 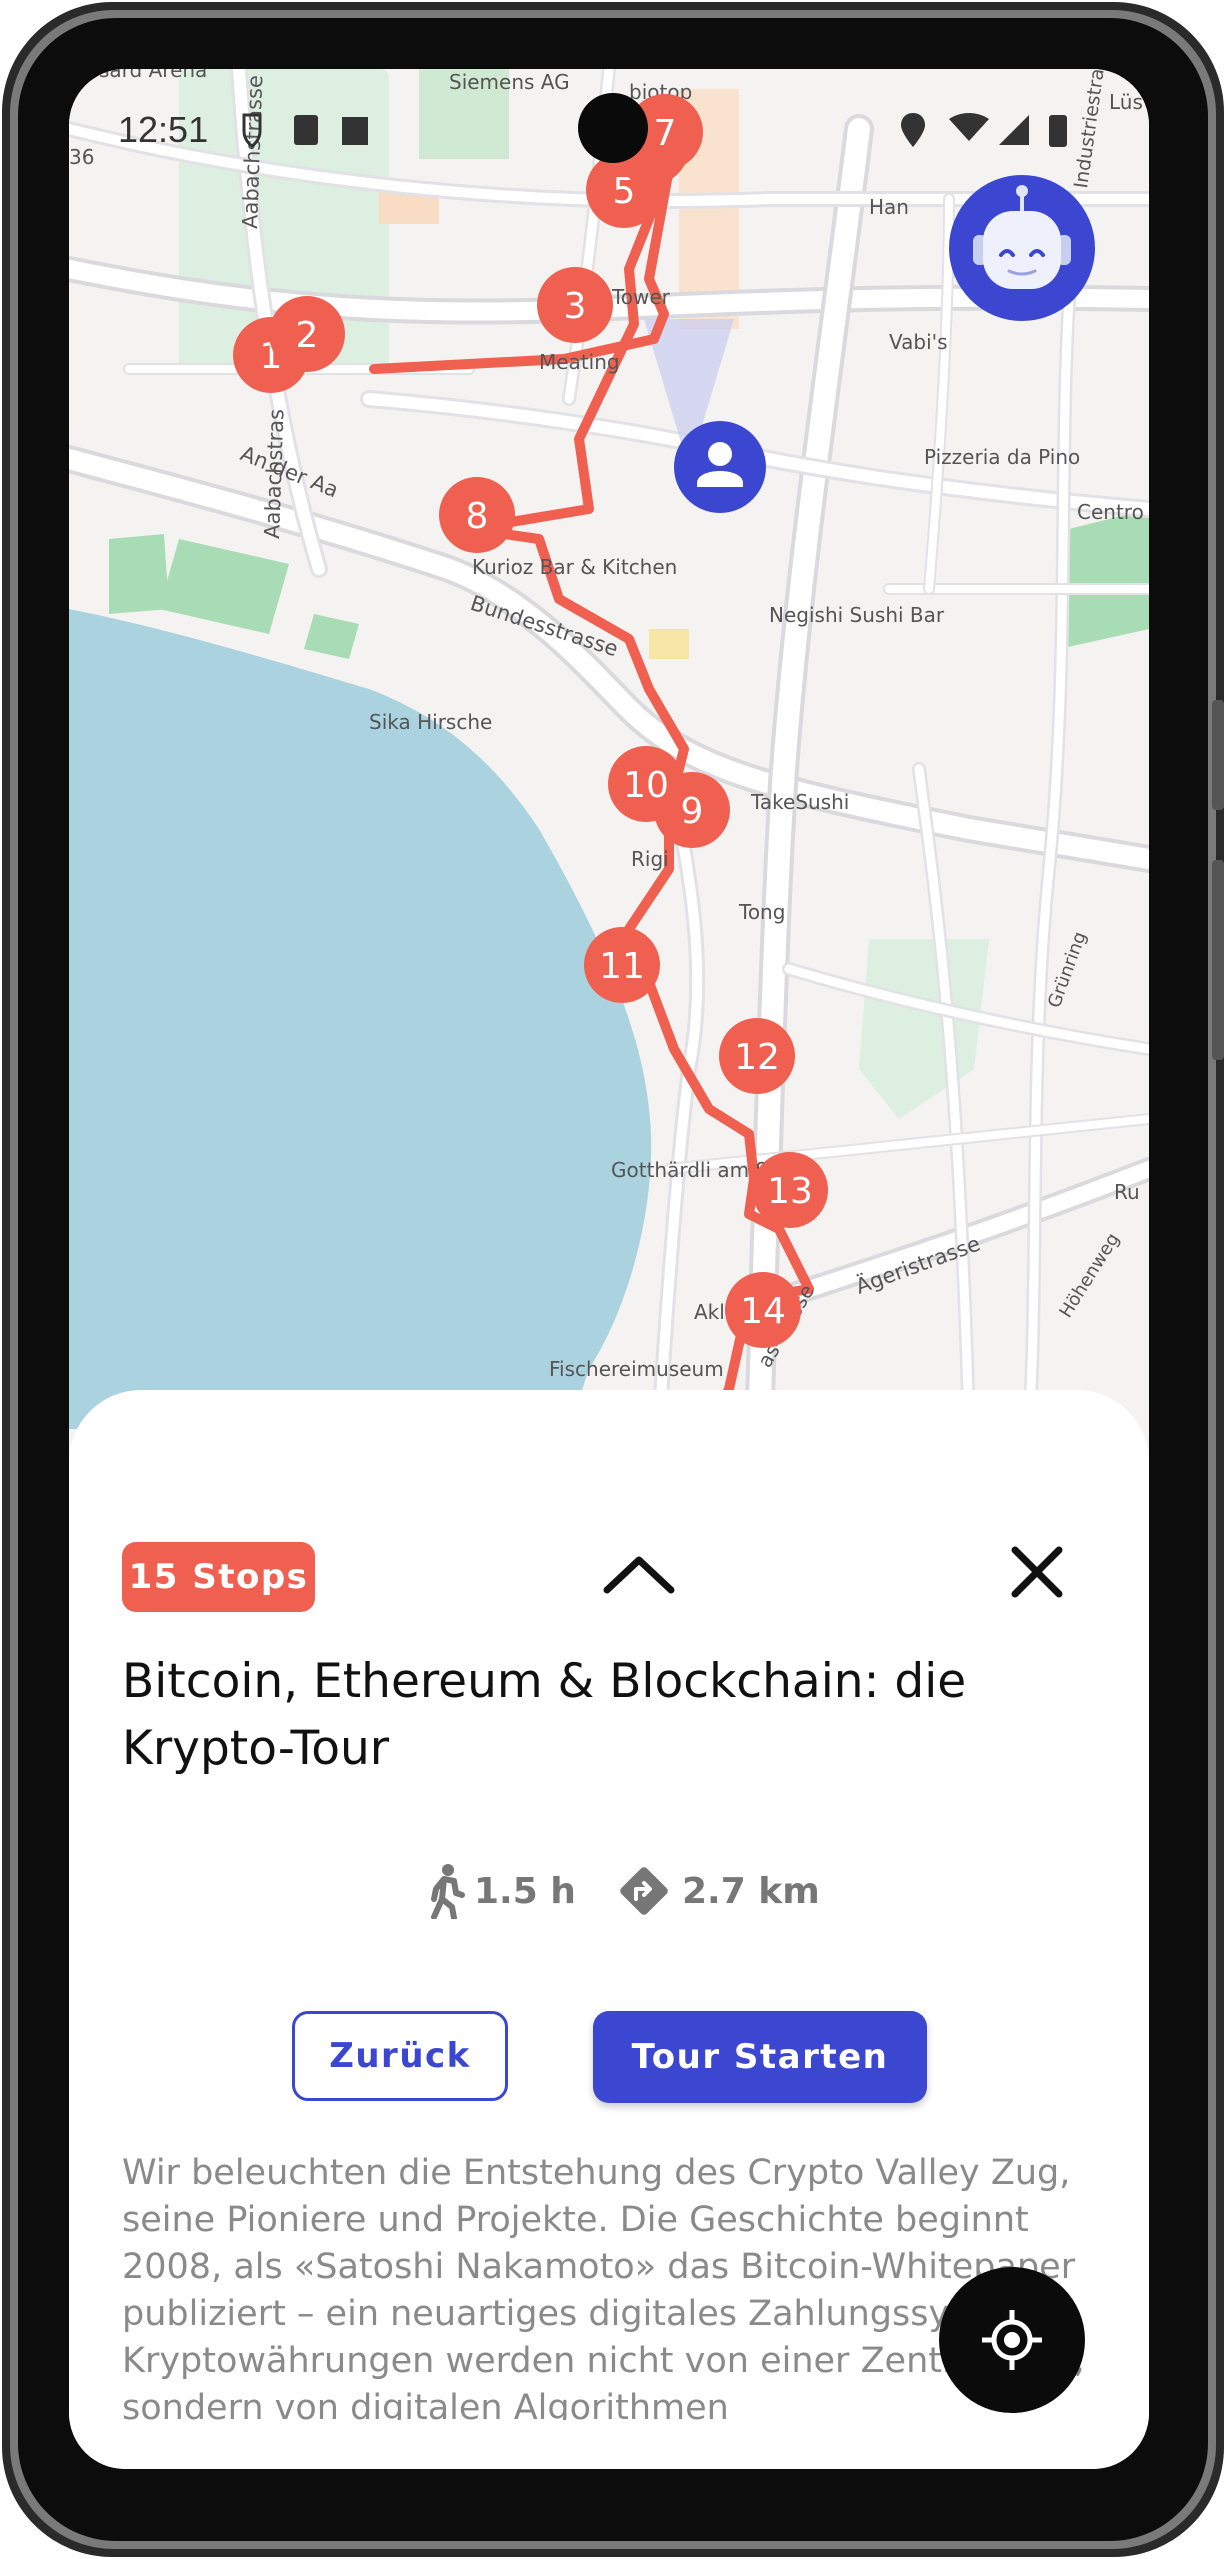 I want to click on stop-number: 3, so click(x=575, y=306).